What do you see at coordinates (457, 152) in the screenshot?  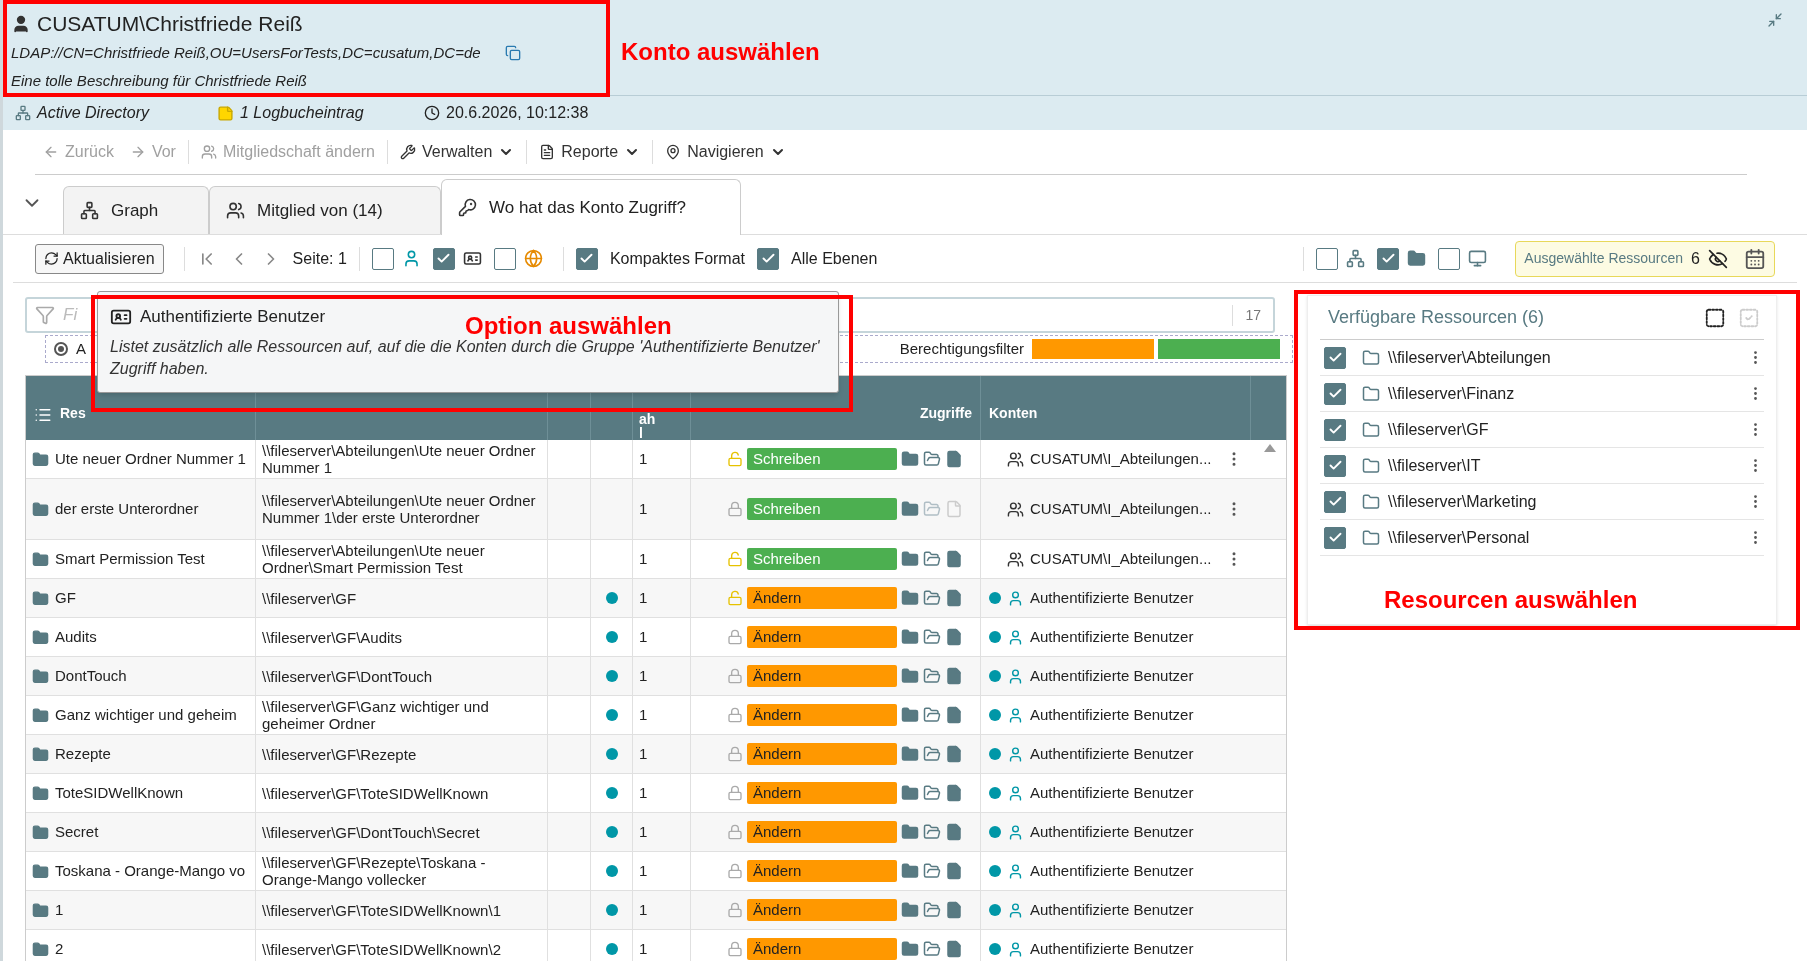 I see `toolbar-button: Verwalten` at bounding box center [457, 152].